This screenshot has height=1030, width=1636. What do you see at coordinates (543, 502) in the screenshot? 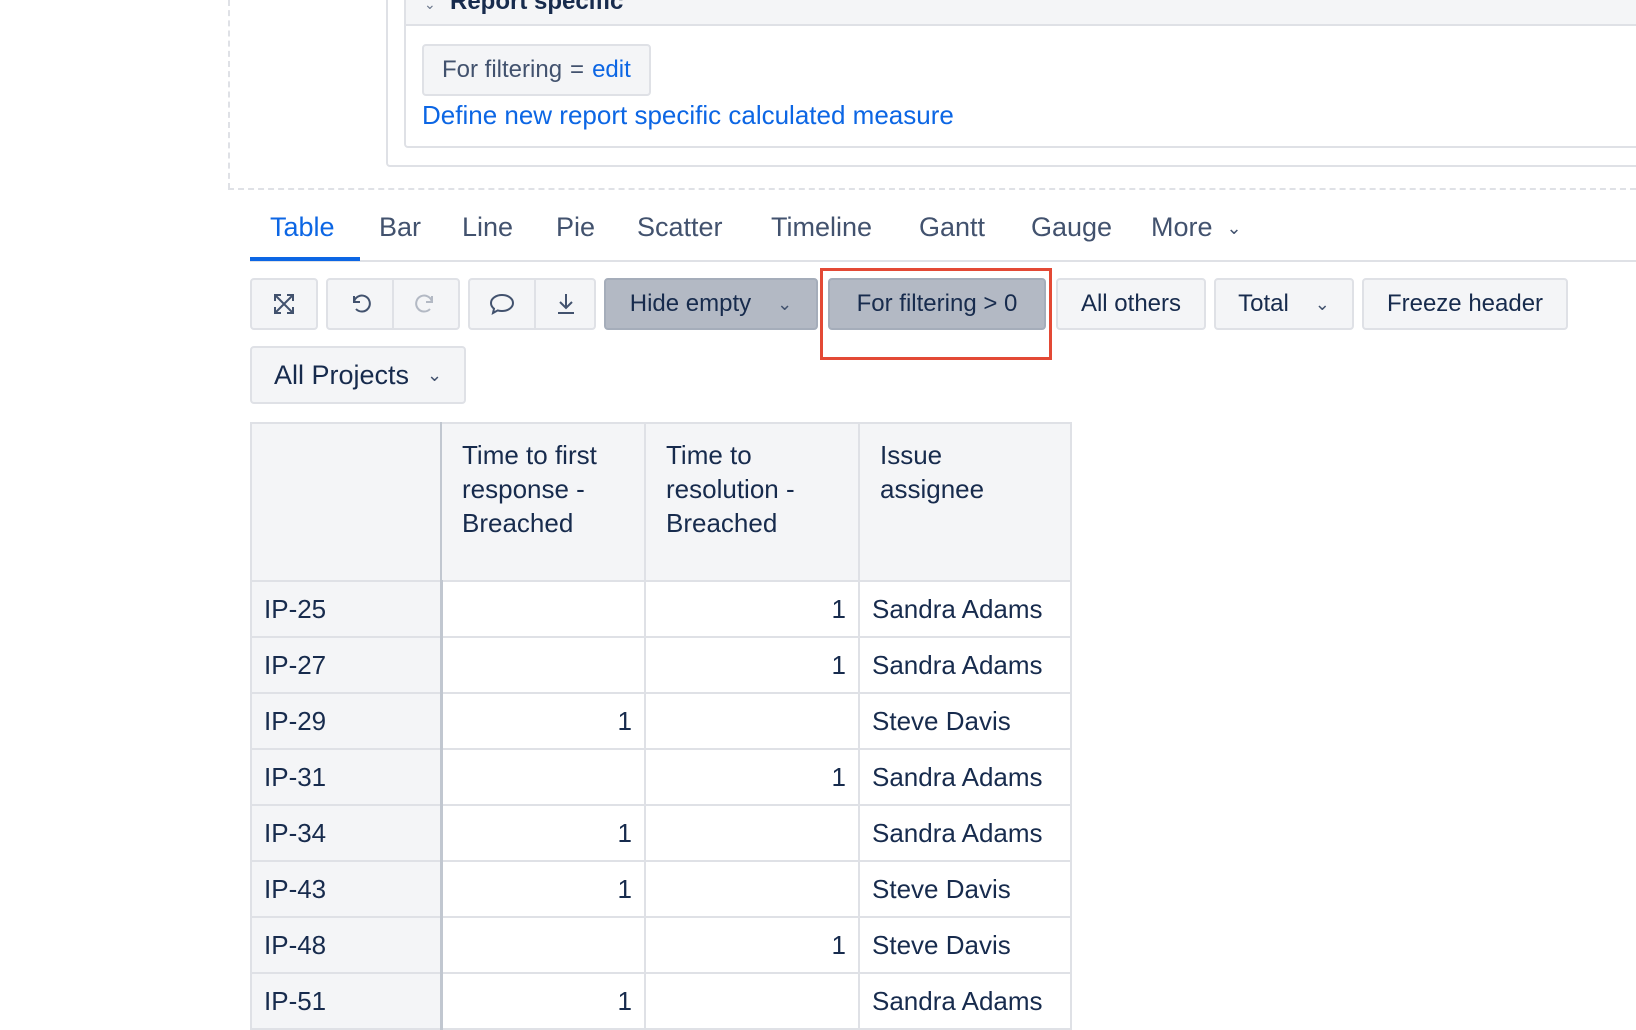
I see `column-header-first-response: Time to first response - Breached` at bounding box center [543, 502].